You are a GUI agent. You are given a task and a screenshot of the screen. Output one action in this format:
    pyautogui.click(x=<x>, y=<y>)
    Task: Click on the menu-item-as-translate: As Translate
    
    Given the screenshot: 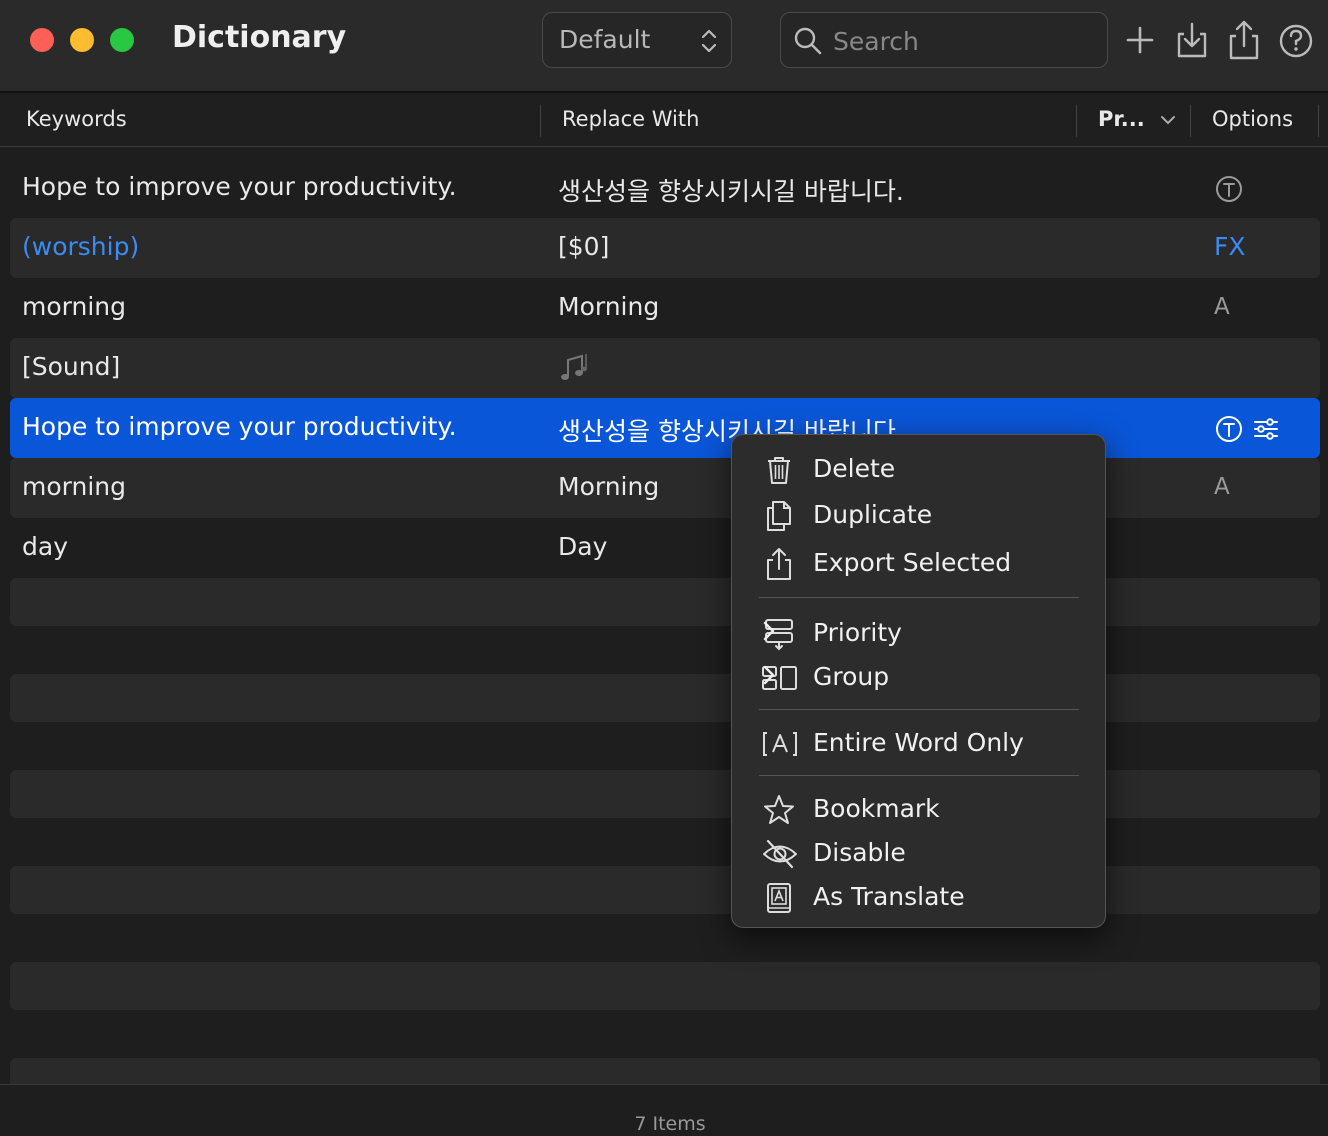 What is the action you would take?
    pyautogui.click(x=919, y=898)
    